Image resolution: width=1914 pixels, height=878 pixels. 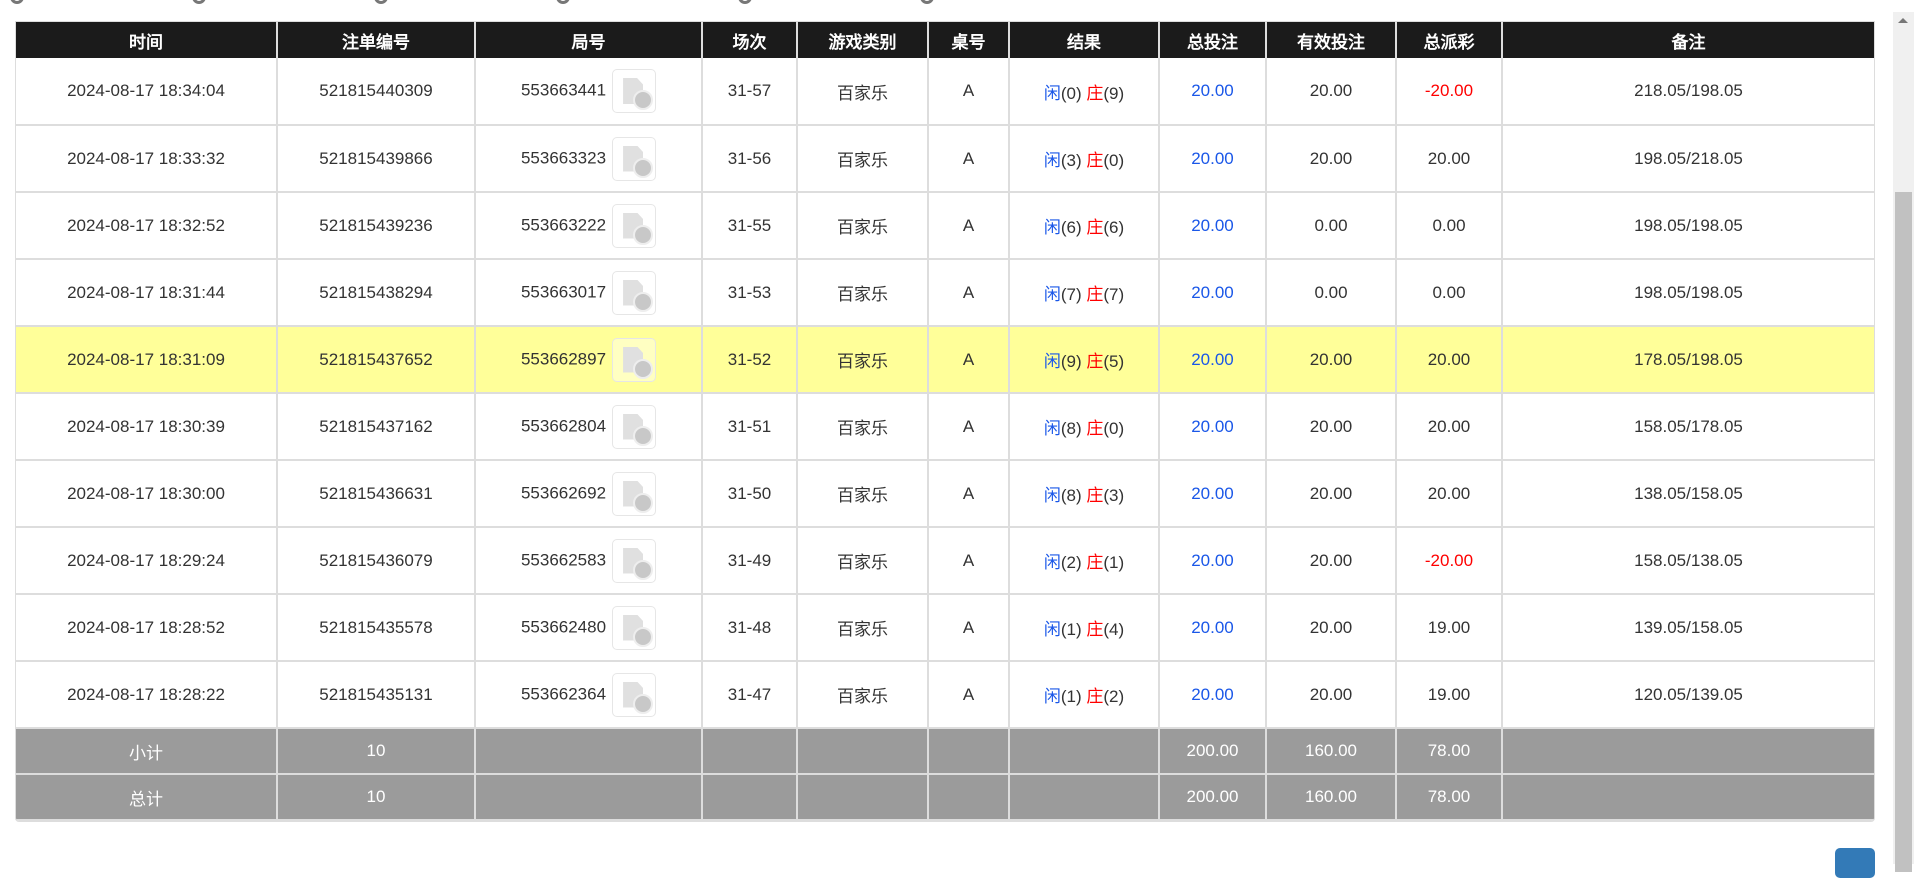 I want to click on result-cell: 闲(3) 庄(0), so click(x=1084, y=159).